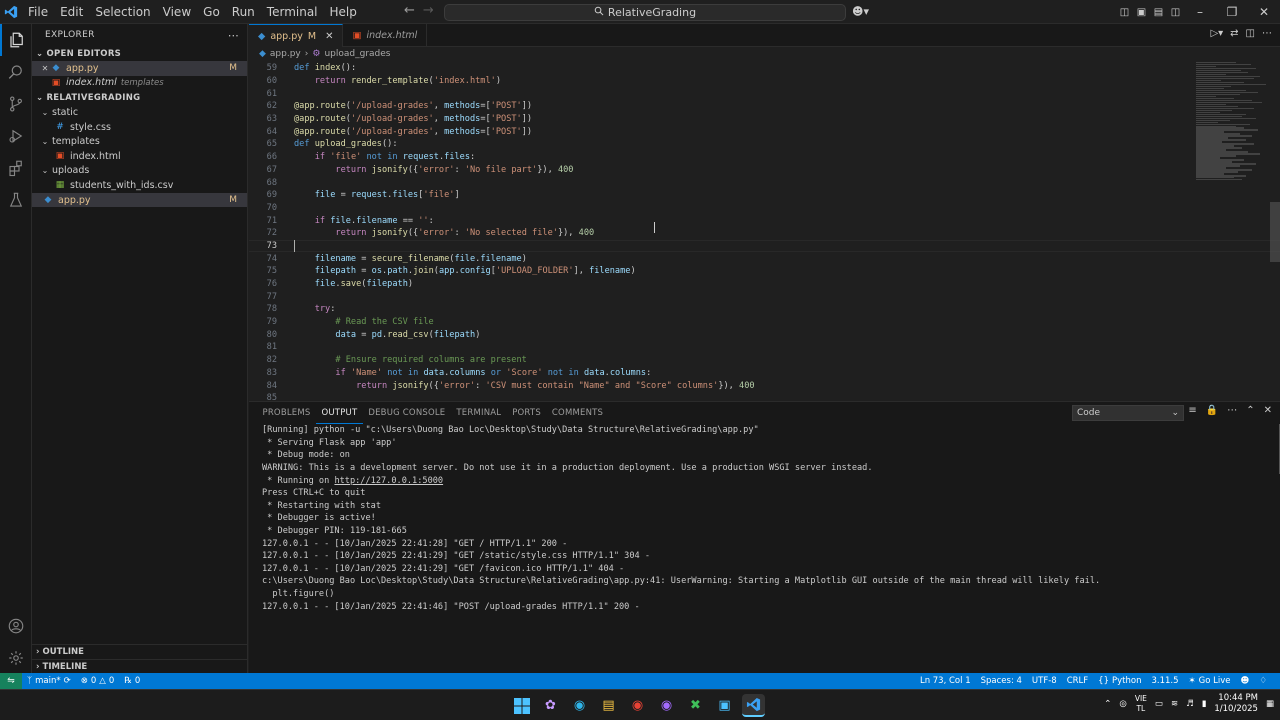 The image size is (1280, 720). What do you see at coordinates (860, 11) in the screenshot?
I see `copilot-icon: ☻▾` at bounding box center [860, 11].